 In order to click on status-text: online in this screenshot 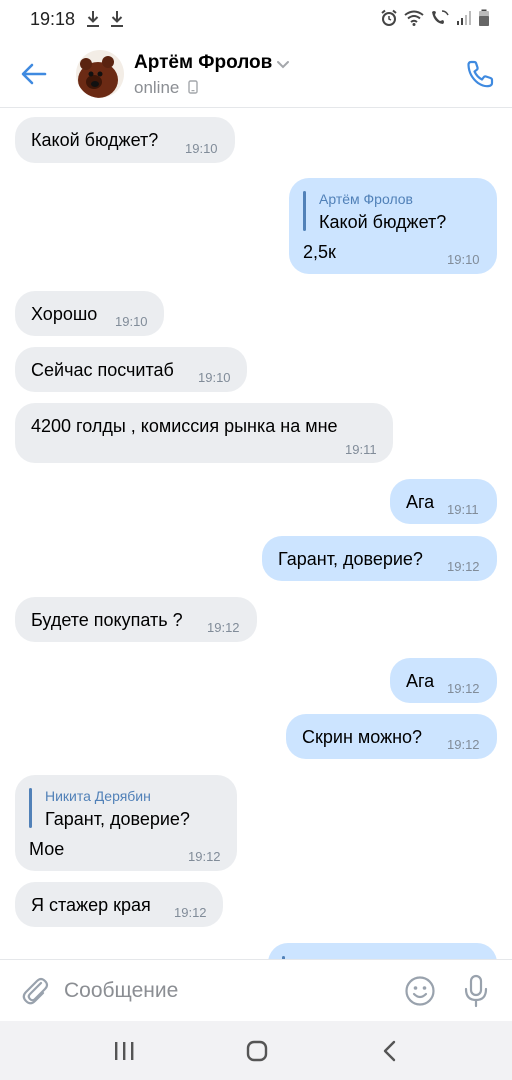, I will do `click(157, 87)`.